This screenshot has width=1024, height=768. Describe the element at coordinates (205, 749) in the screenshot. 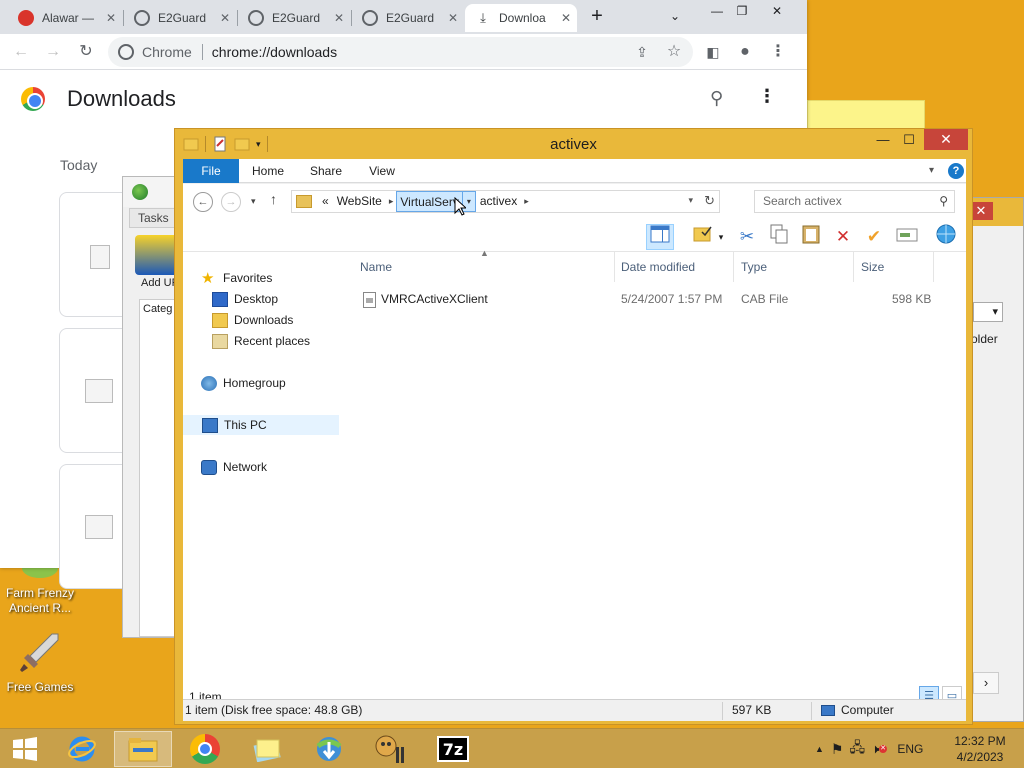

I see `taskbar-chrome` at that location.